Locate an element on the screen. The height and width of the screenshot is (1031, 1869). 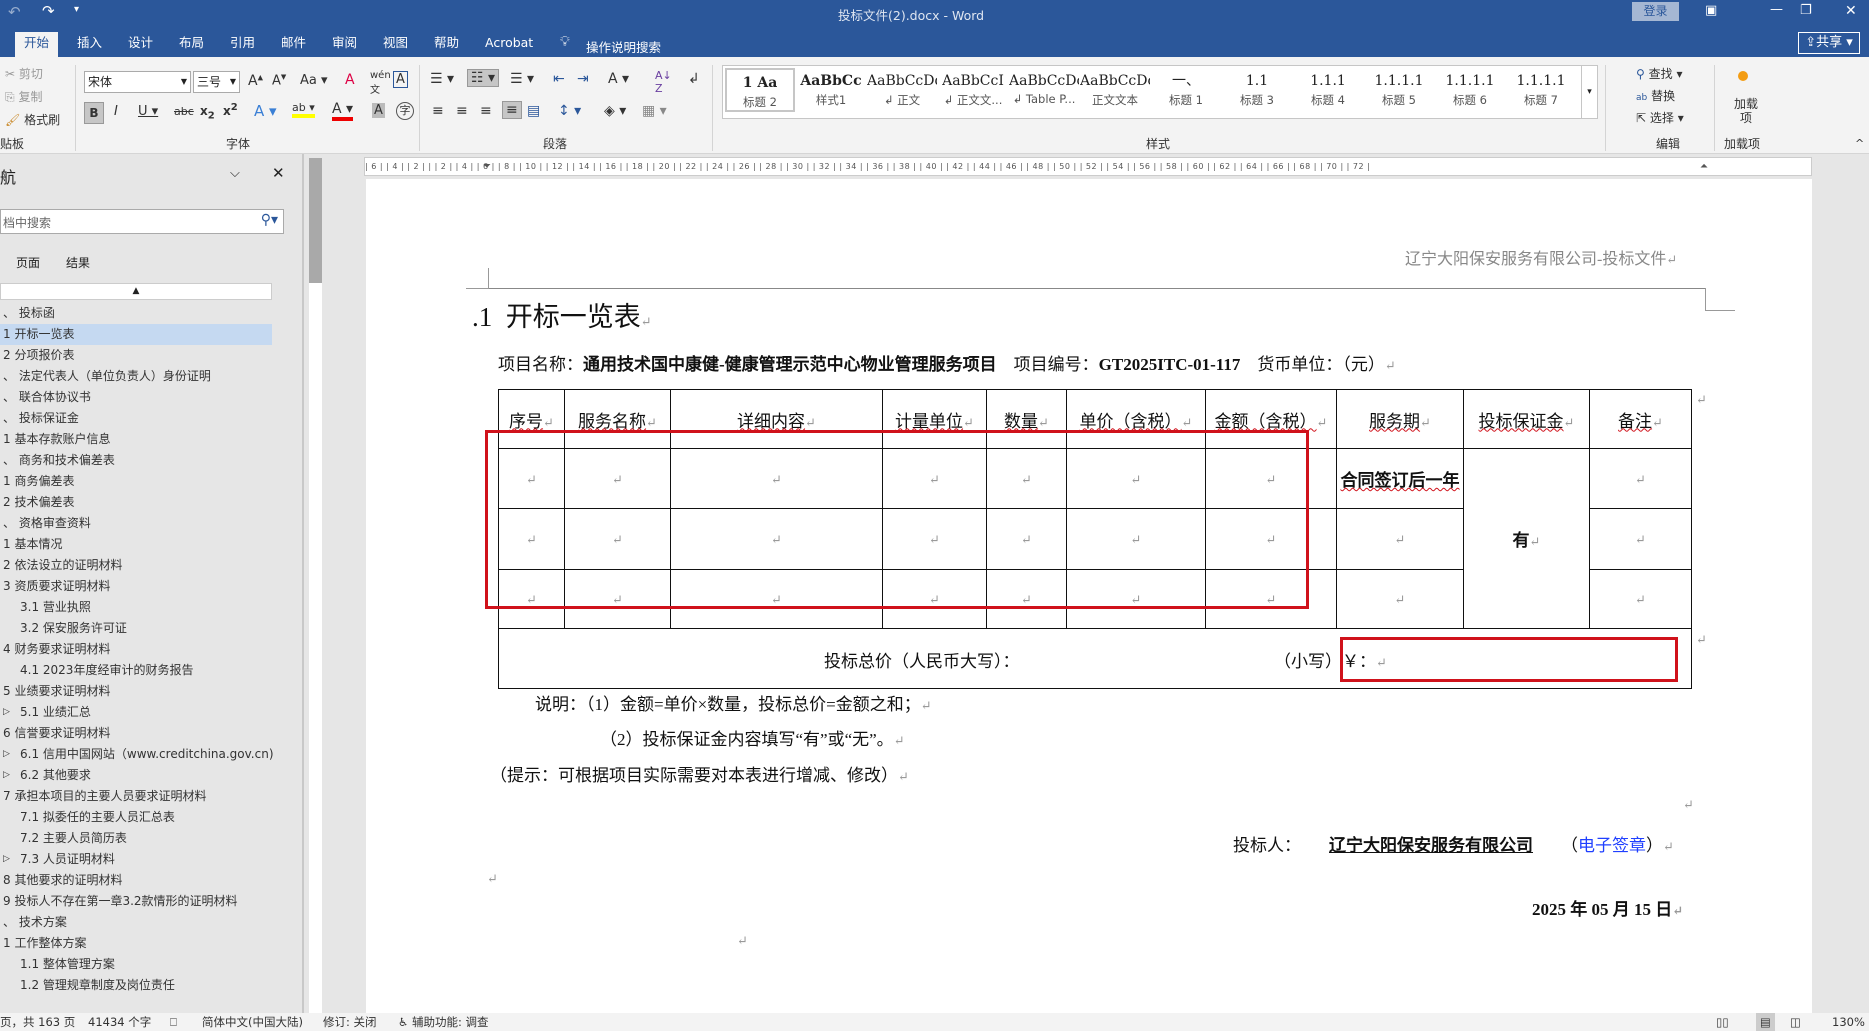
close-icon: ✕ is located at coordinates (1851, 11).